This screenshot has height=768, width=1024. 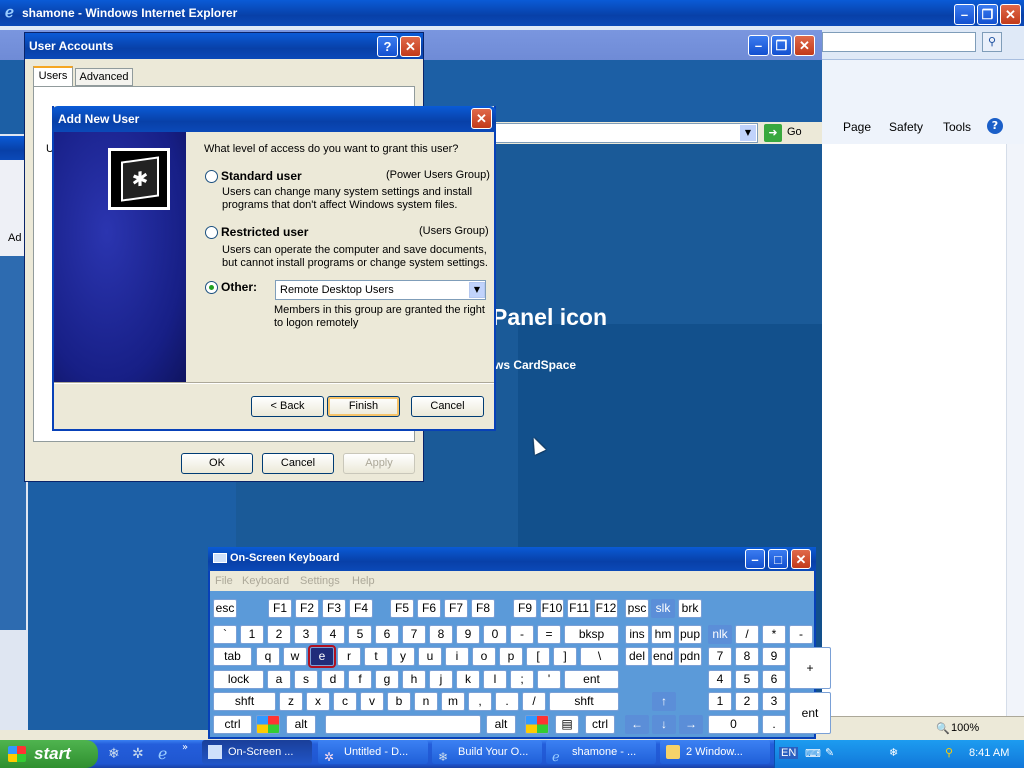 I want to click on ie-search-box, so click(x=899, y=42).